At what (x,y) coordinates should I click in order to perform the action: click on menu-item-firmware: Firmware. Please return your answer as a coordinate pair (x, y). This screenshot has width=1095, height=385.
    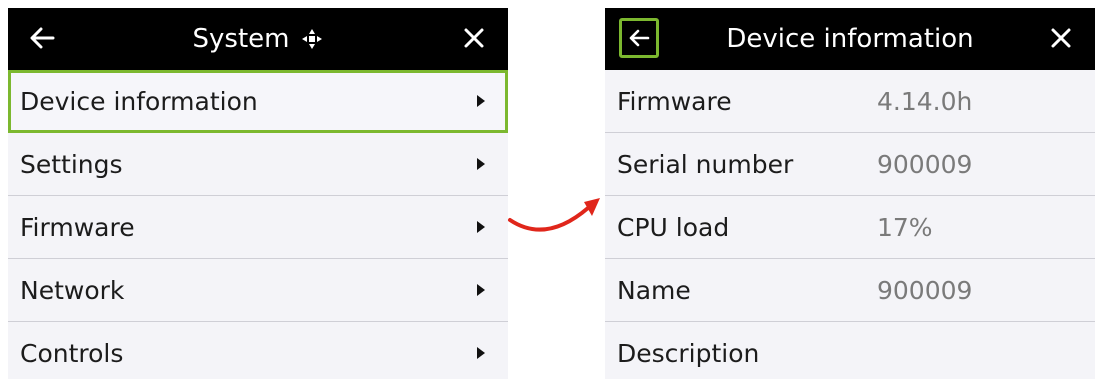
    Looking at the image, I should click on (258, 227).